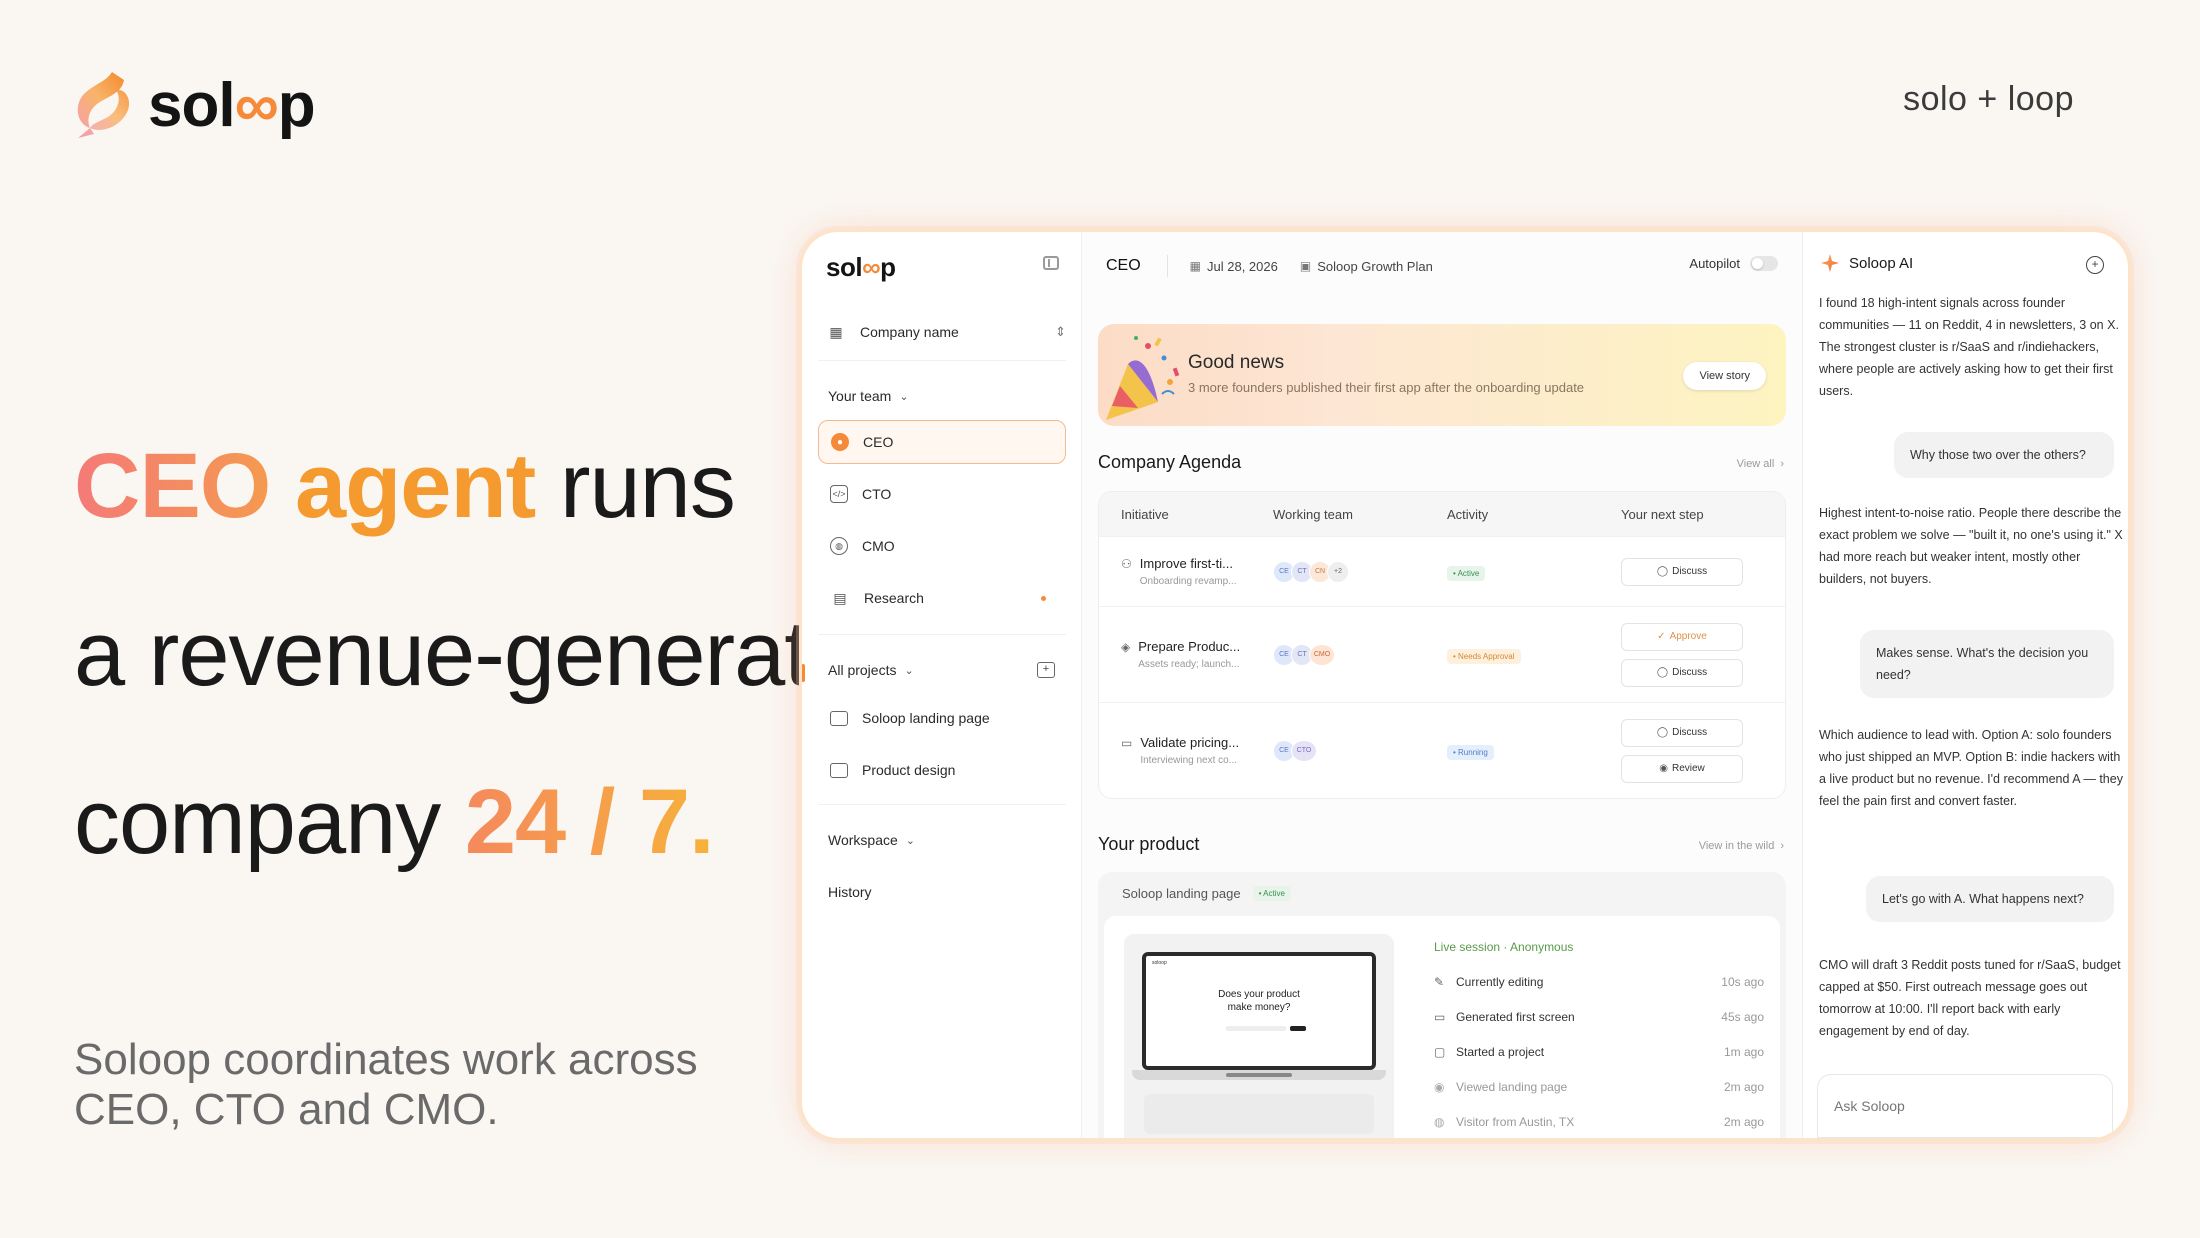 Image resolution: width=2200 pixels, height=1238 pixels. Describe the element at coordinates (946, 332) in the screenshot. I see `company-switcher: ▦ Company name ⇕` at that location.